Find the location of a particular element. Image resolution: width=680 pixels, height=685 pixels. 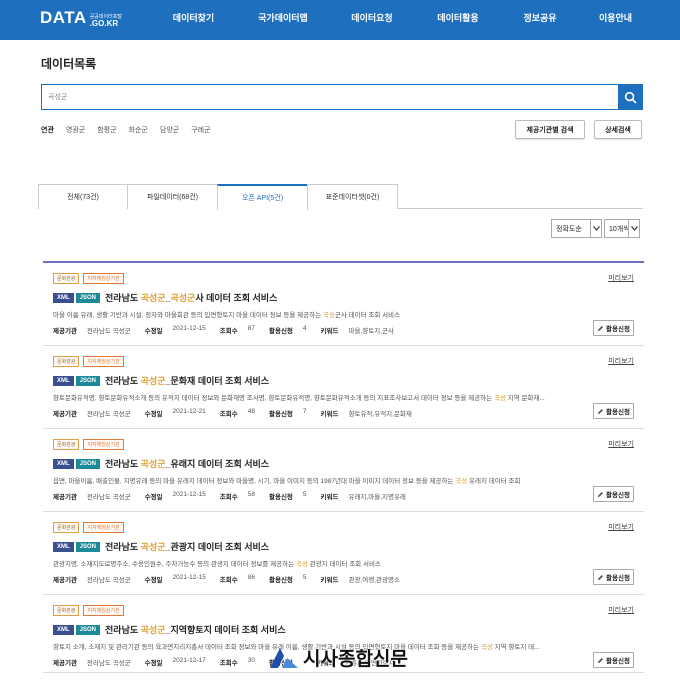

main-nav: 데이터찾기 국가데이터맵 데이터요청 데이터활용 정보공유 이용안내 is located at coordinates (401, 20).